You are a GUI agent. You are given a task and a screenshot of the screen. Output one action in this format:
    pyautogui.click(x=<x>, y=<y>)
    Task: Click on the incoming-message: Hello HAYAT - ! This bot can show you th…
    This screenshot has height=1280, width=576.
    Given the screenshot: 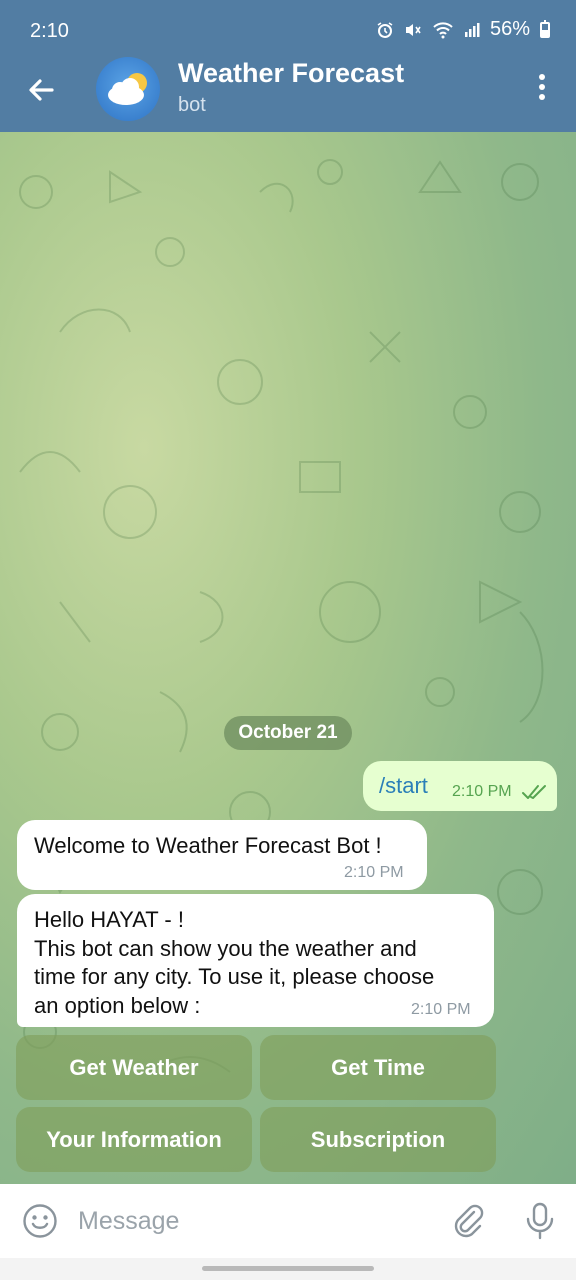 What is the action you would take?
    pyautogui.click(x=255, y=960)
    